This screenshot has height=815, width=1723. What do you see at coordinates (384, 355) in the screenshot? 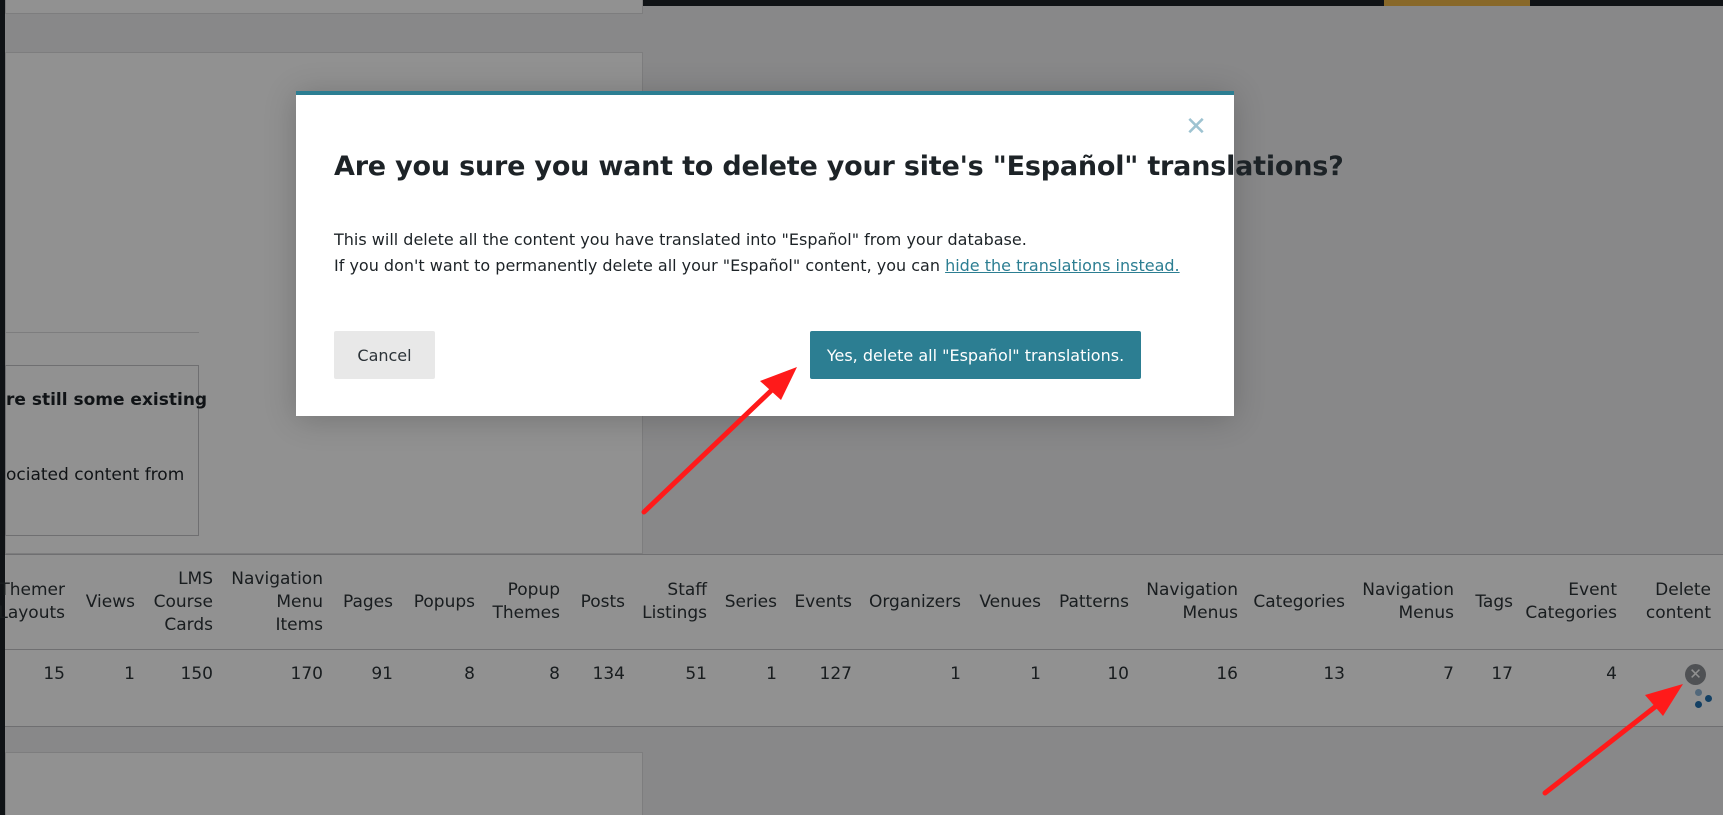
I see `cancel-button: Cancel` at bounding box center [384, 355].